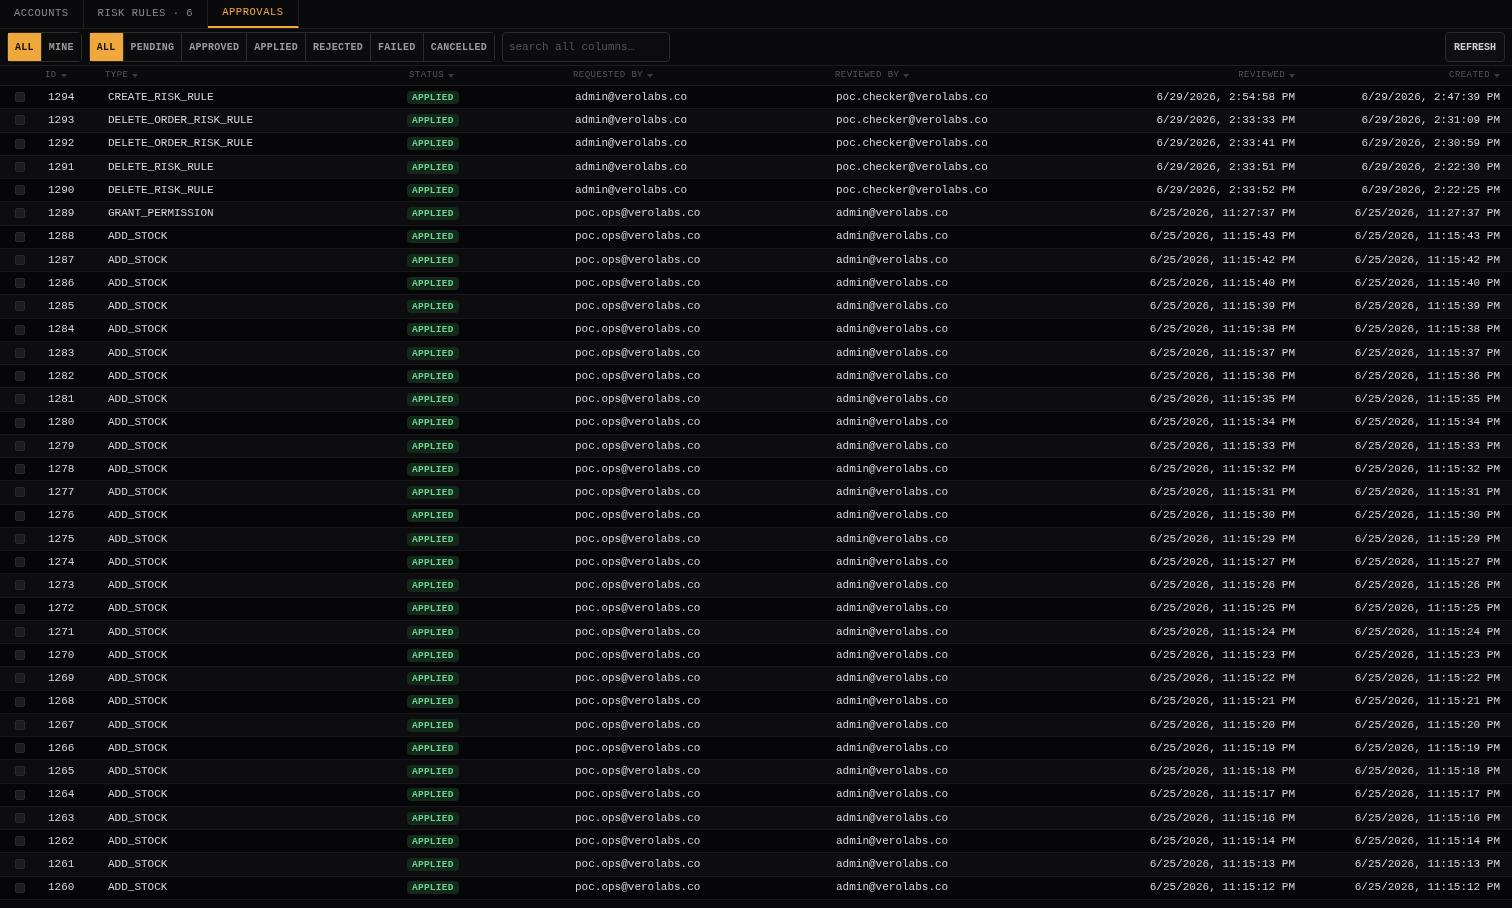 The height and width of the screenshot is (908, 1512). I want to click on table-cell: poc.checker@verolabs.co, so click(912, 120).